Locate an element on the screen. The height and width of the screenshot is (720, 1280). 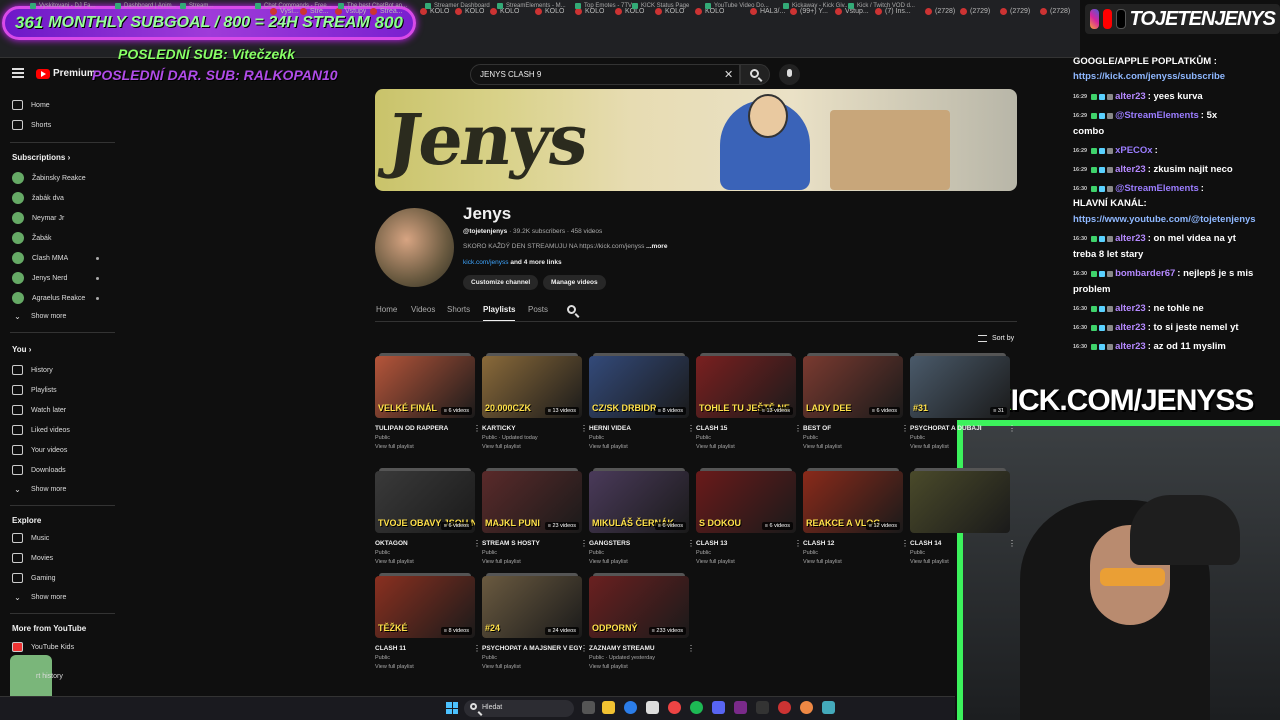
search-input: JENYS CLASH 9 is located at coordinates (605, 74).